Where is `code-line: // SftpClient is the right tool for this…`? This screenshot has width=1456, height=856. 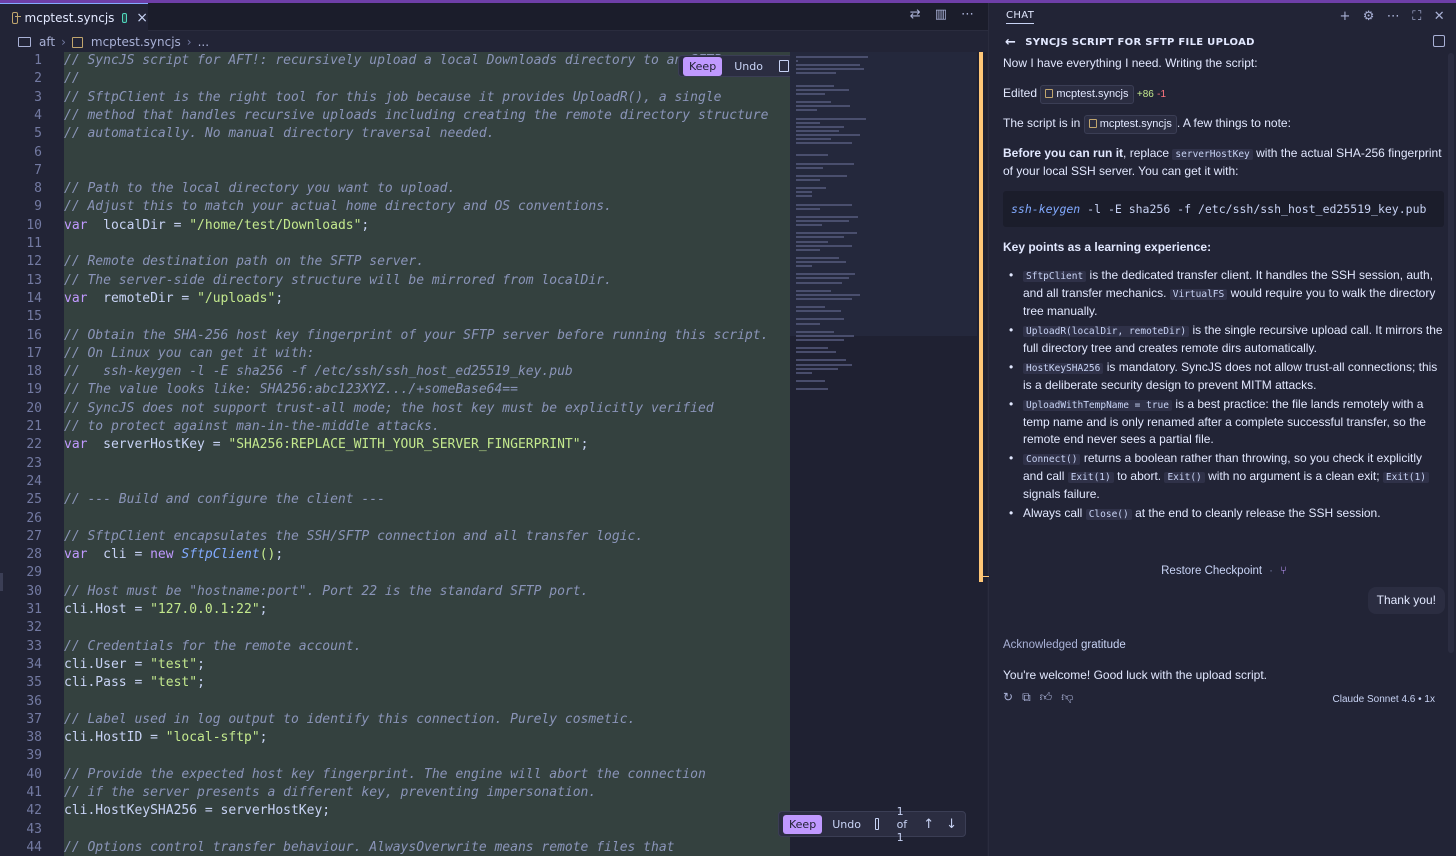 code-line: // SftpClient is the right tool for this… is located at coordinates (392, 98).